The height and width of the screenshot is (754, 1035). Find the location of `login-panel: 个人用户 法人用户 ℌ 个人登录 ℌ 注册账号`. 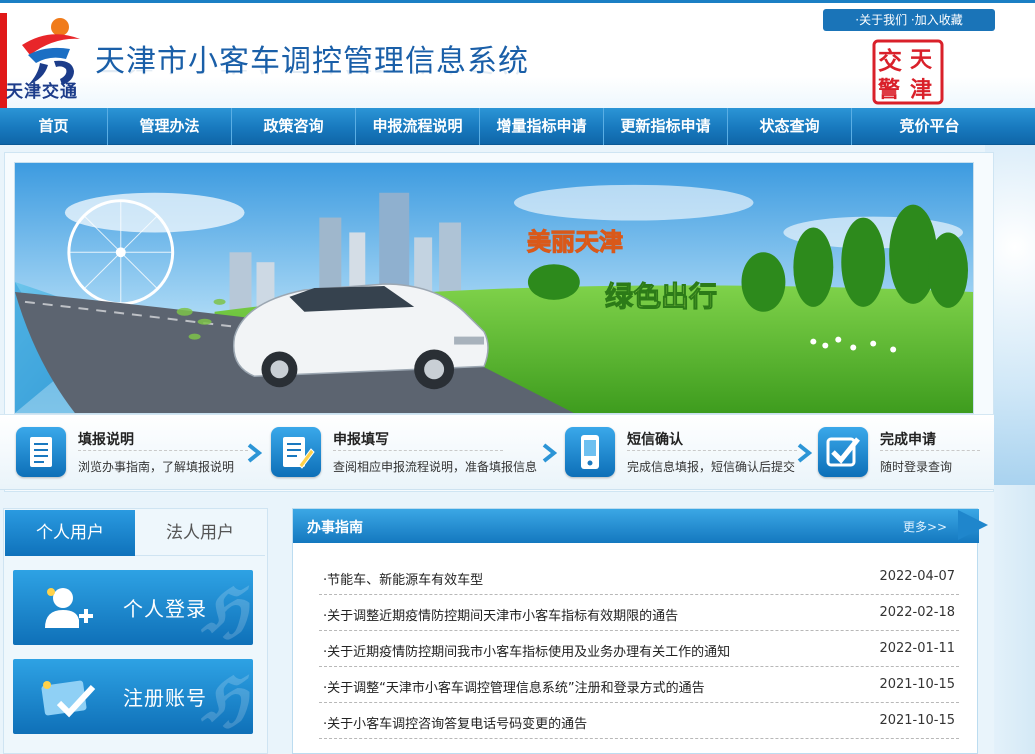

login-panel: 个人用户 法人用户 ℌ 个人登录 ℌ 注册账号 is located at coordinates (135, 631).